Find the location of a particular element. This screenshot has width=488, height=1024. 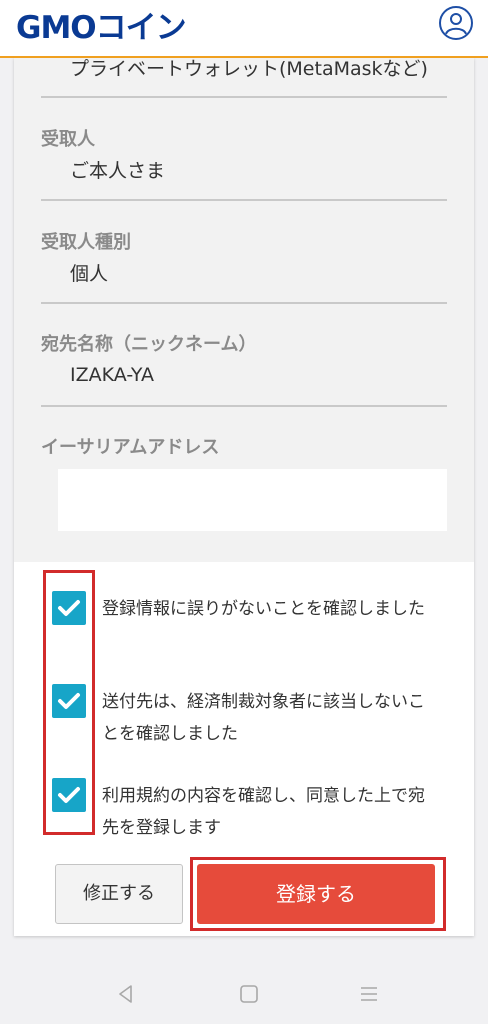

ethereum-address-value is located at coordinates (252, 500).